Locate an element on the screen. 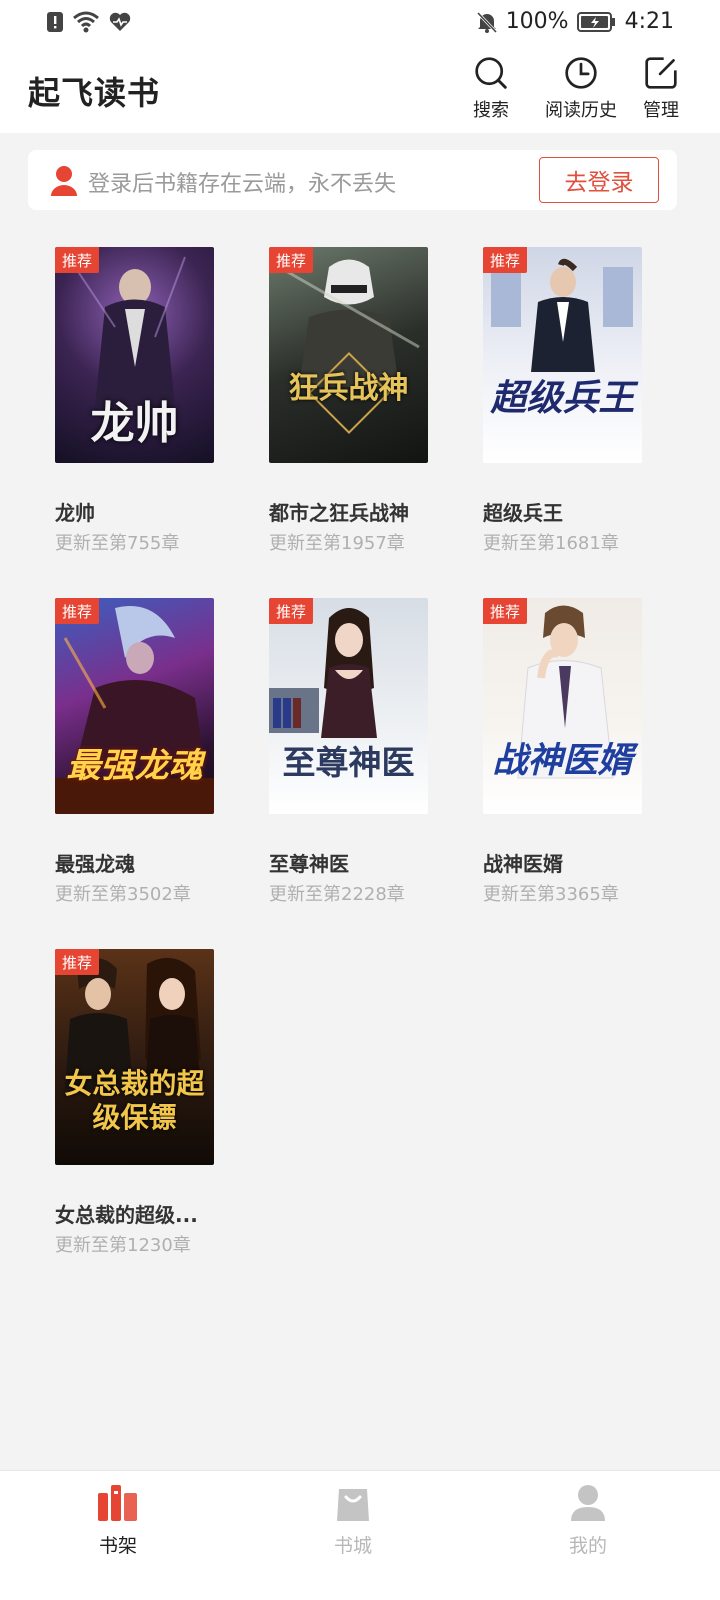  book-update: 更新至第1681章 is located at coordinates (551, 543).